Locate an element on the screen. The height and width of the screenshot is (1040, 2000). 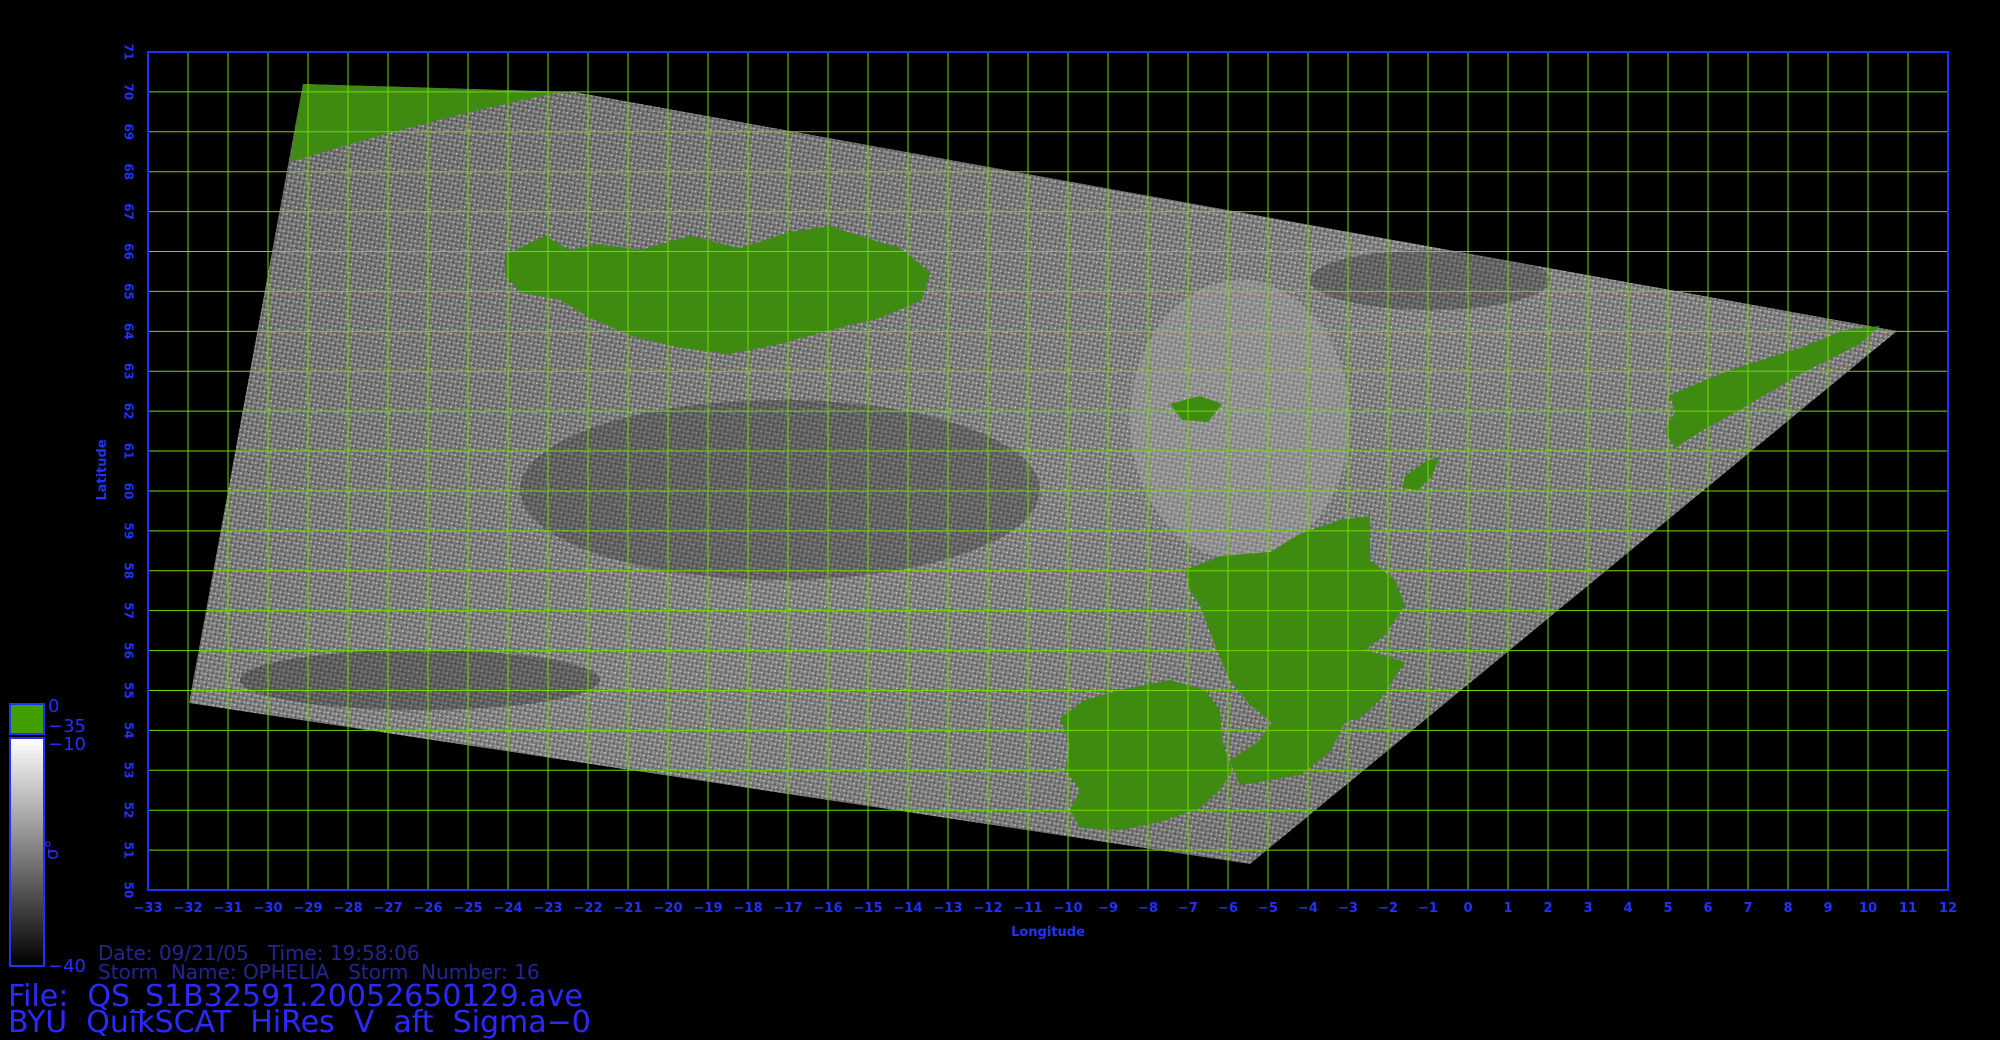
lat-tick-label: 64 is located at coordinates (129, 331).